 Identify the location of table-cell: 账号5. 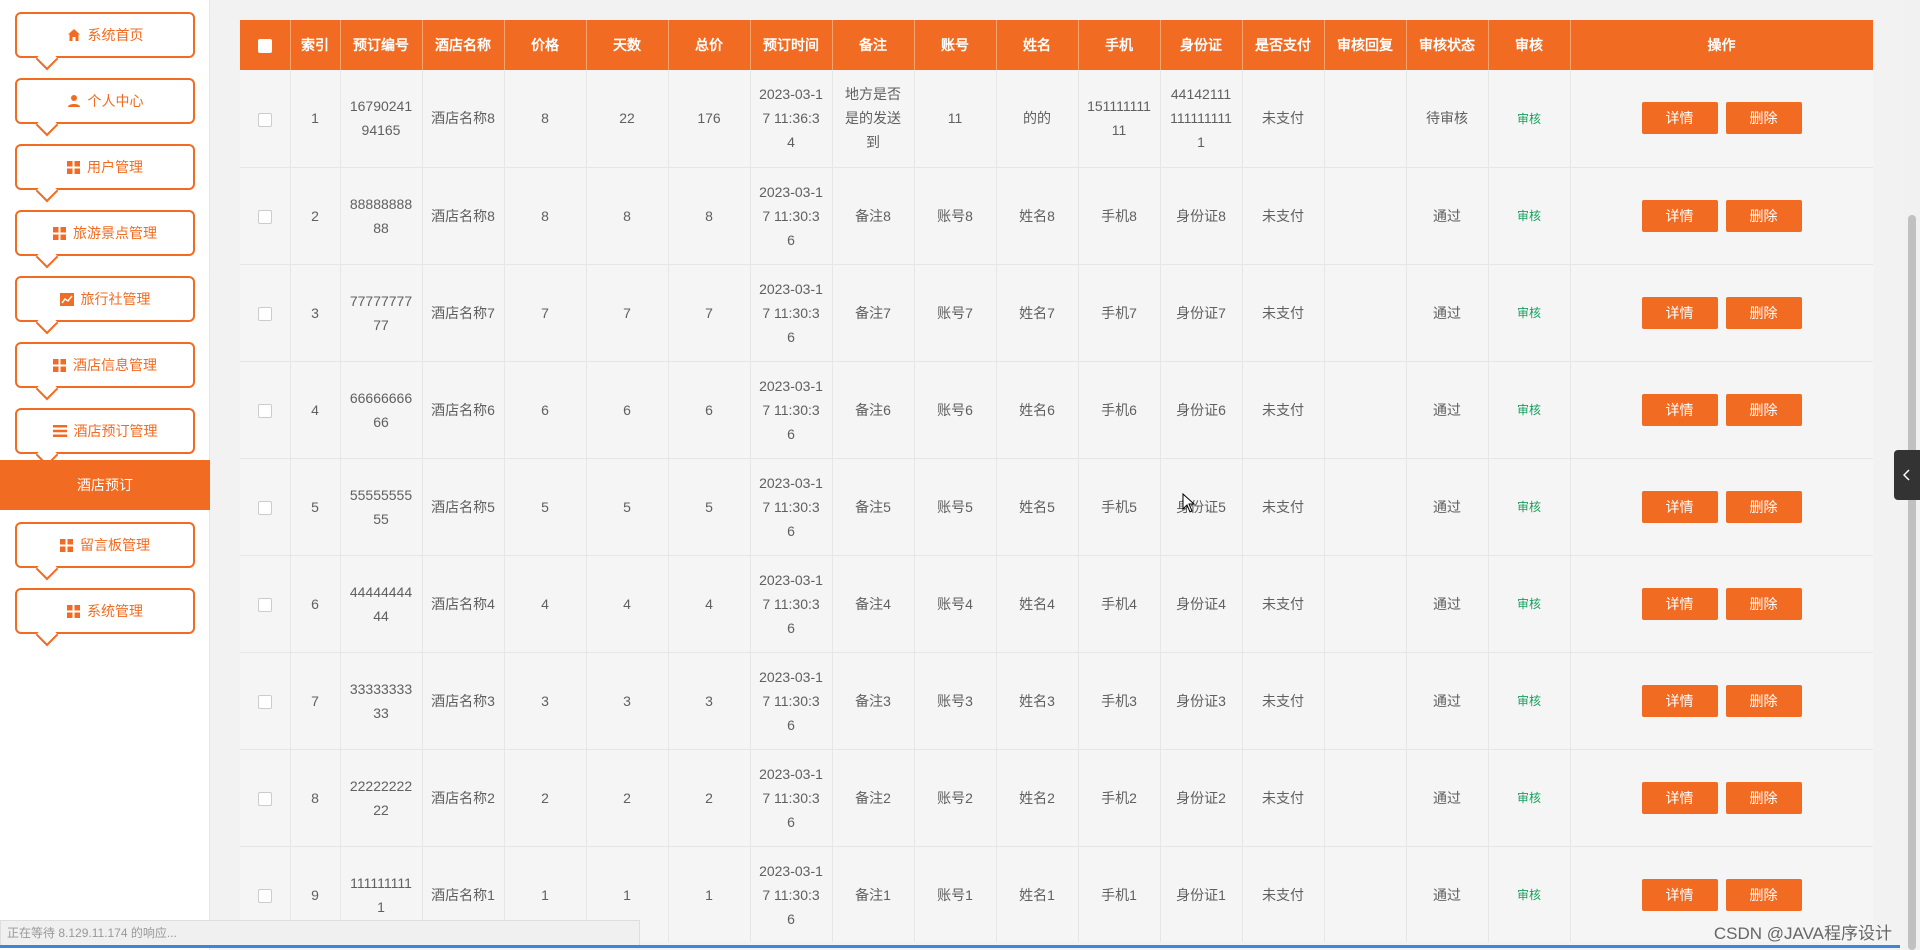
(955, 507).